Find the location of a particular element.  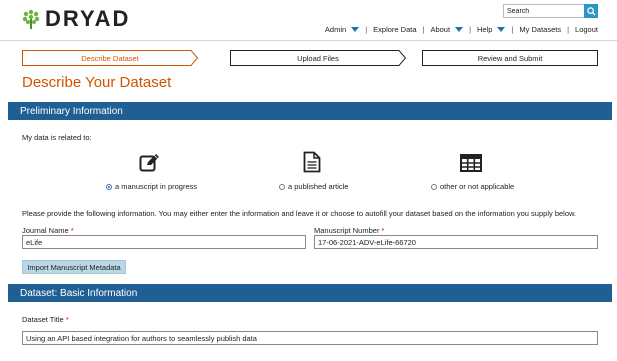

step-describe-dataset: Describe Dataset is located at coordinates (110, 58).